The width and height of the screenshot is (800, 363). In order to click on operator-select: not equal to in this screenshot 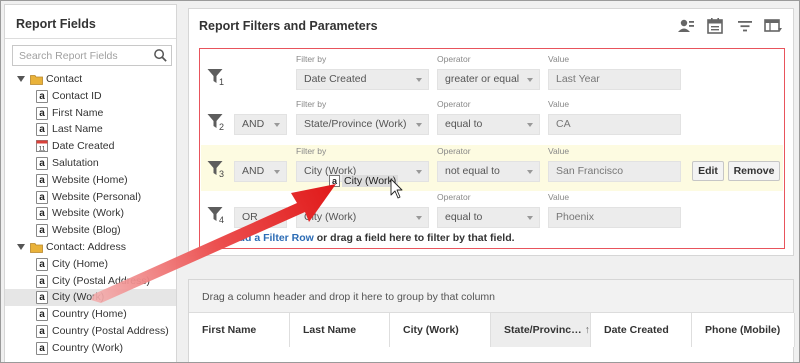, I will do `click(488, 171)`.